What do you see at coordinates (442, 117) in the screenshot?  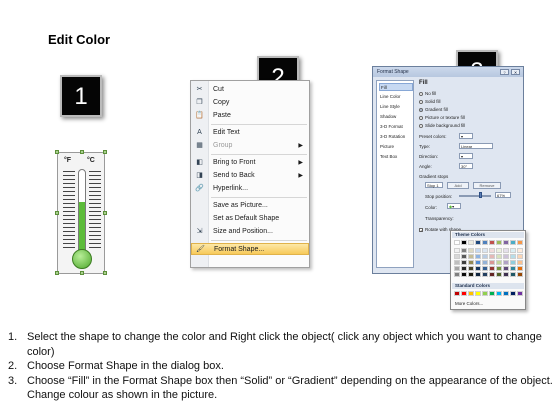 I see `fill-option-picture-or-texture-fill: Picture or texture fill` at bounding box center [442, 117].